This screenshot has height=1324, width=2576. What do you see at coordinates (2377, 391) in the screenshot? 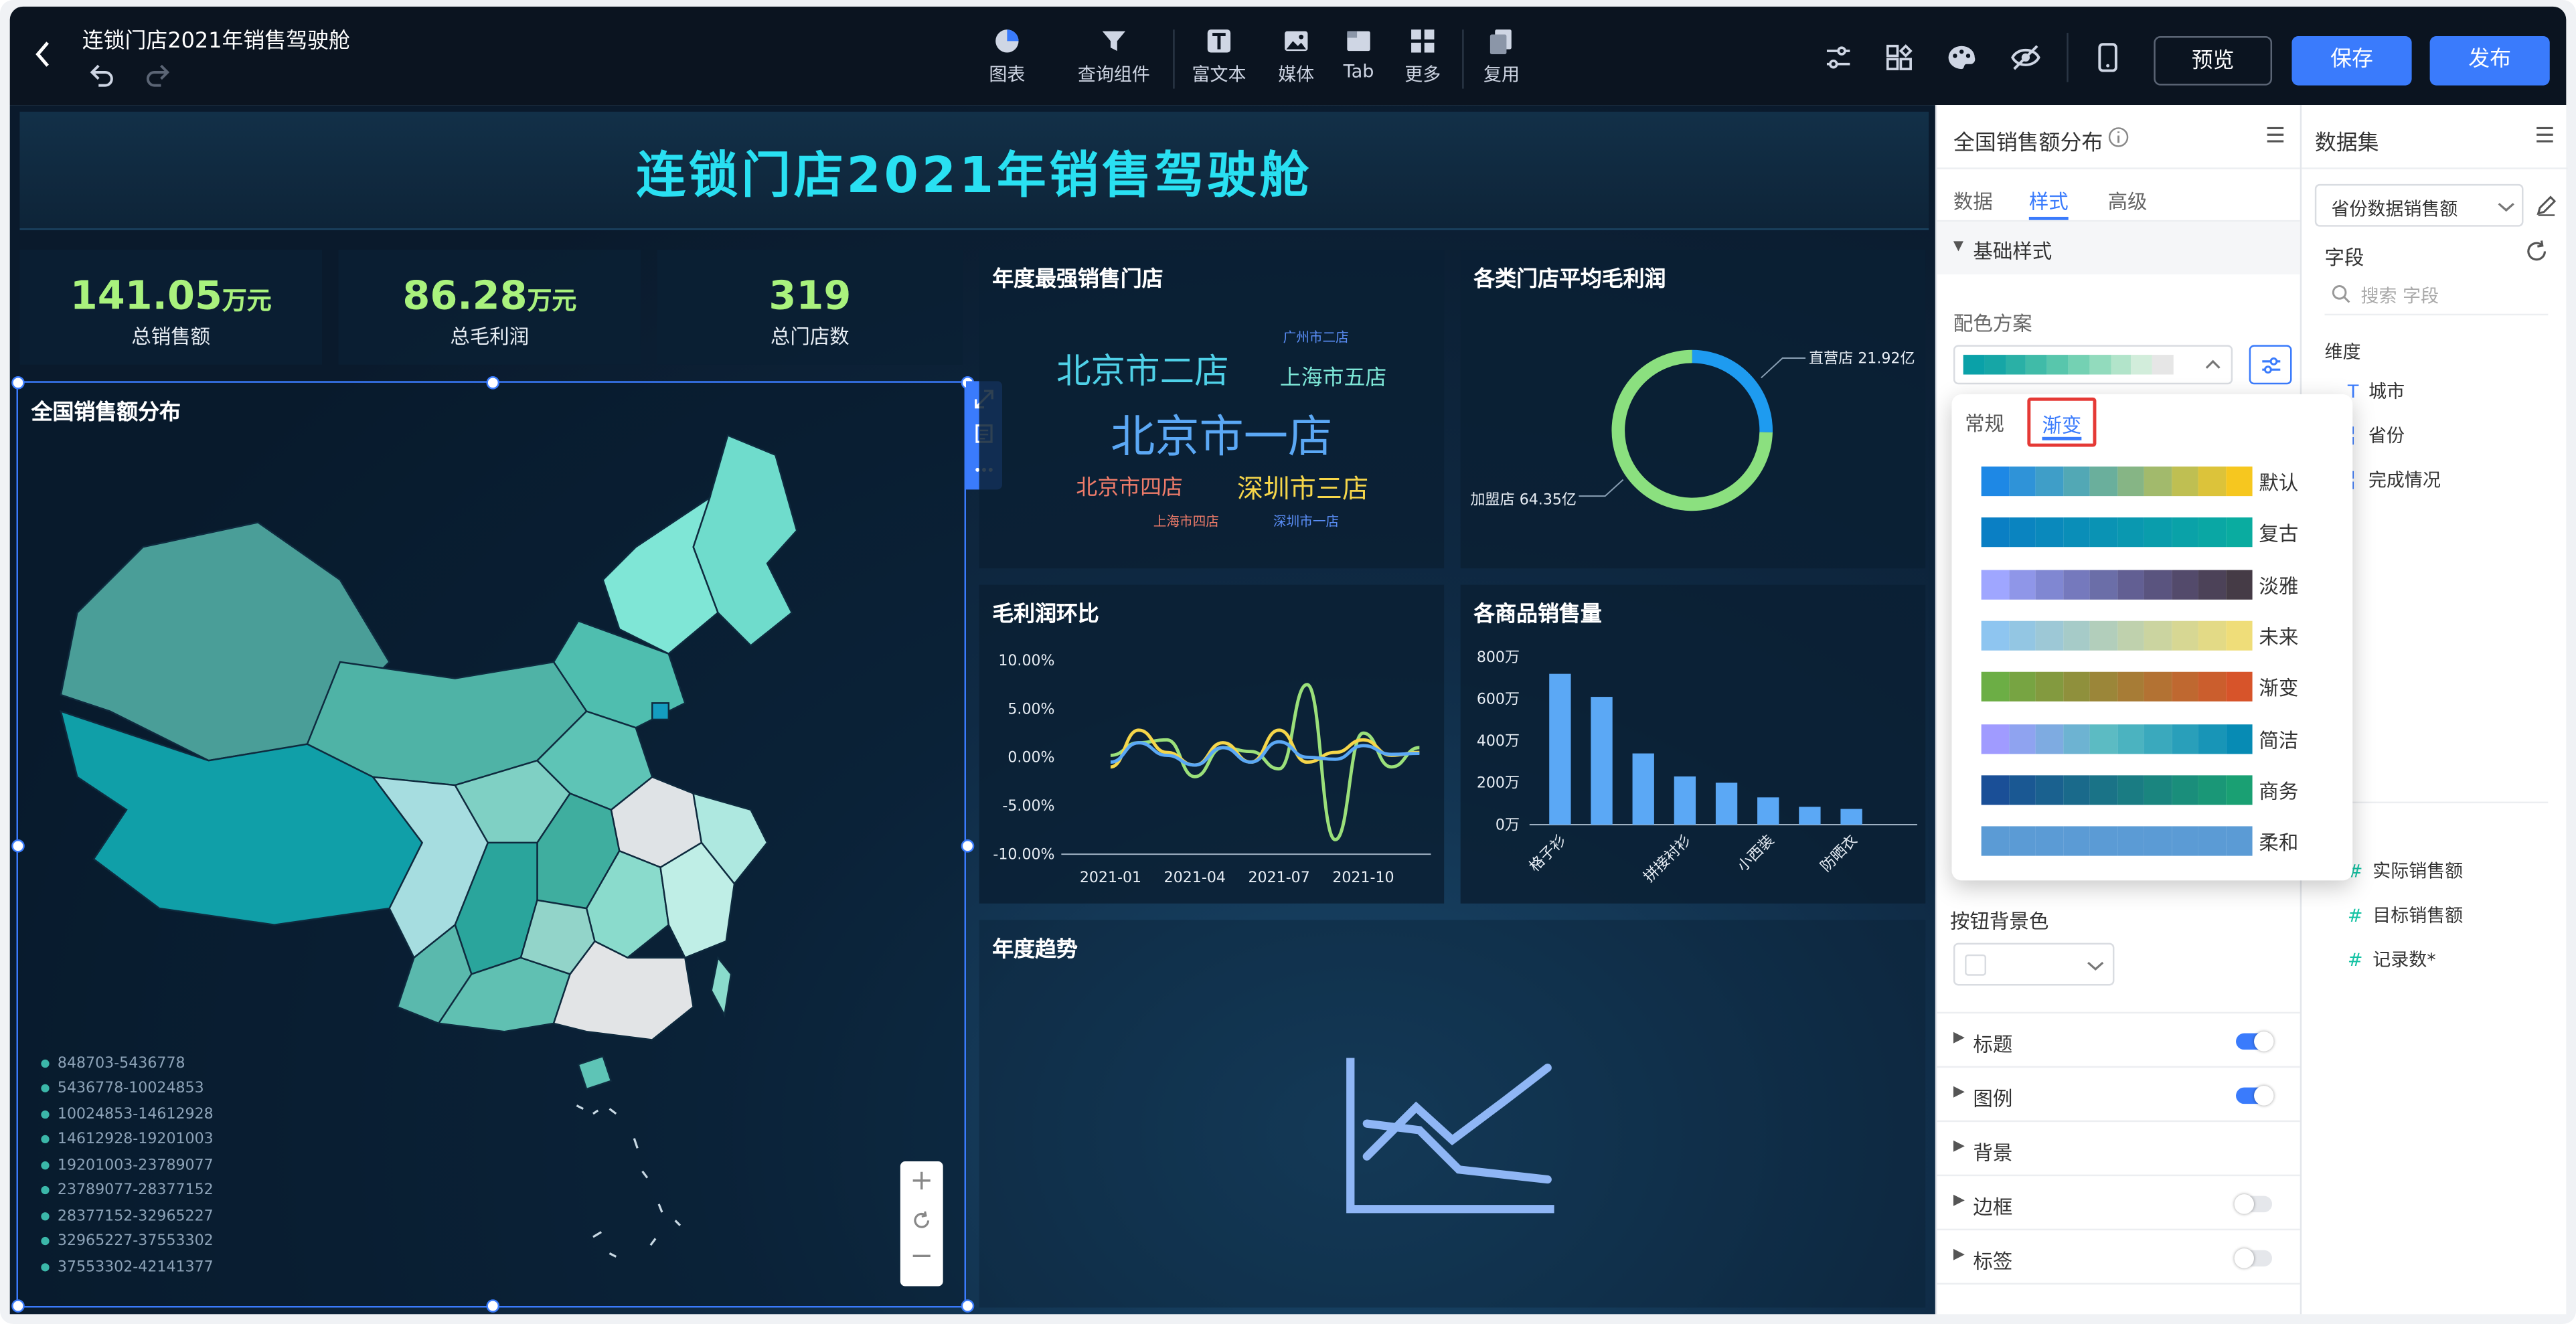
I see `field-item: T 城市` at bounding box center [2377, 391].